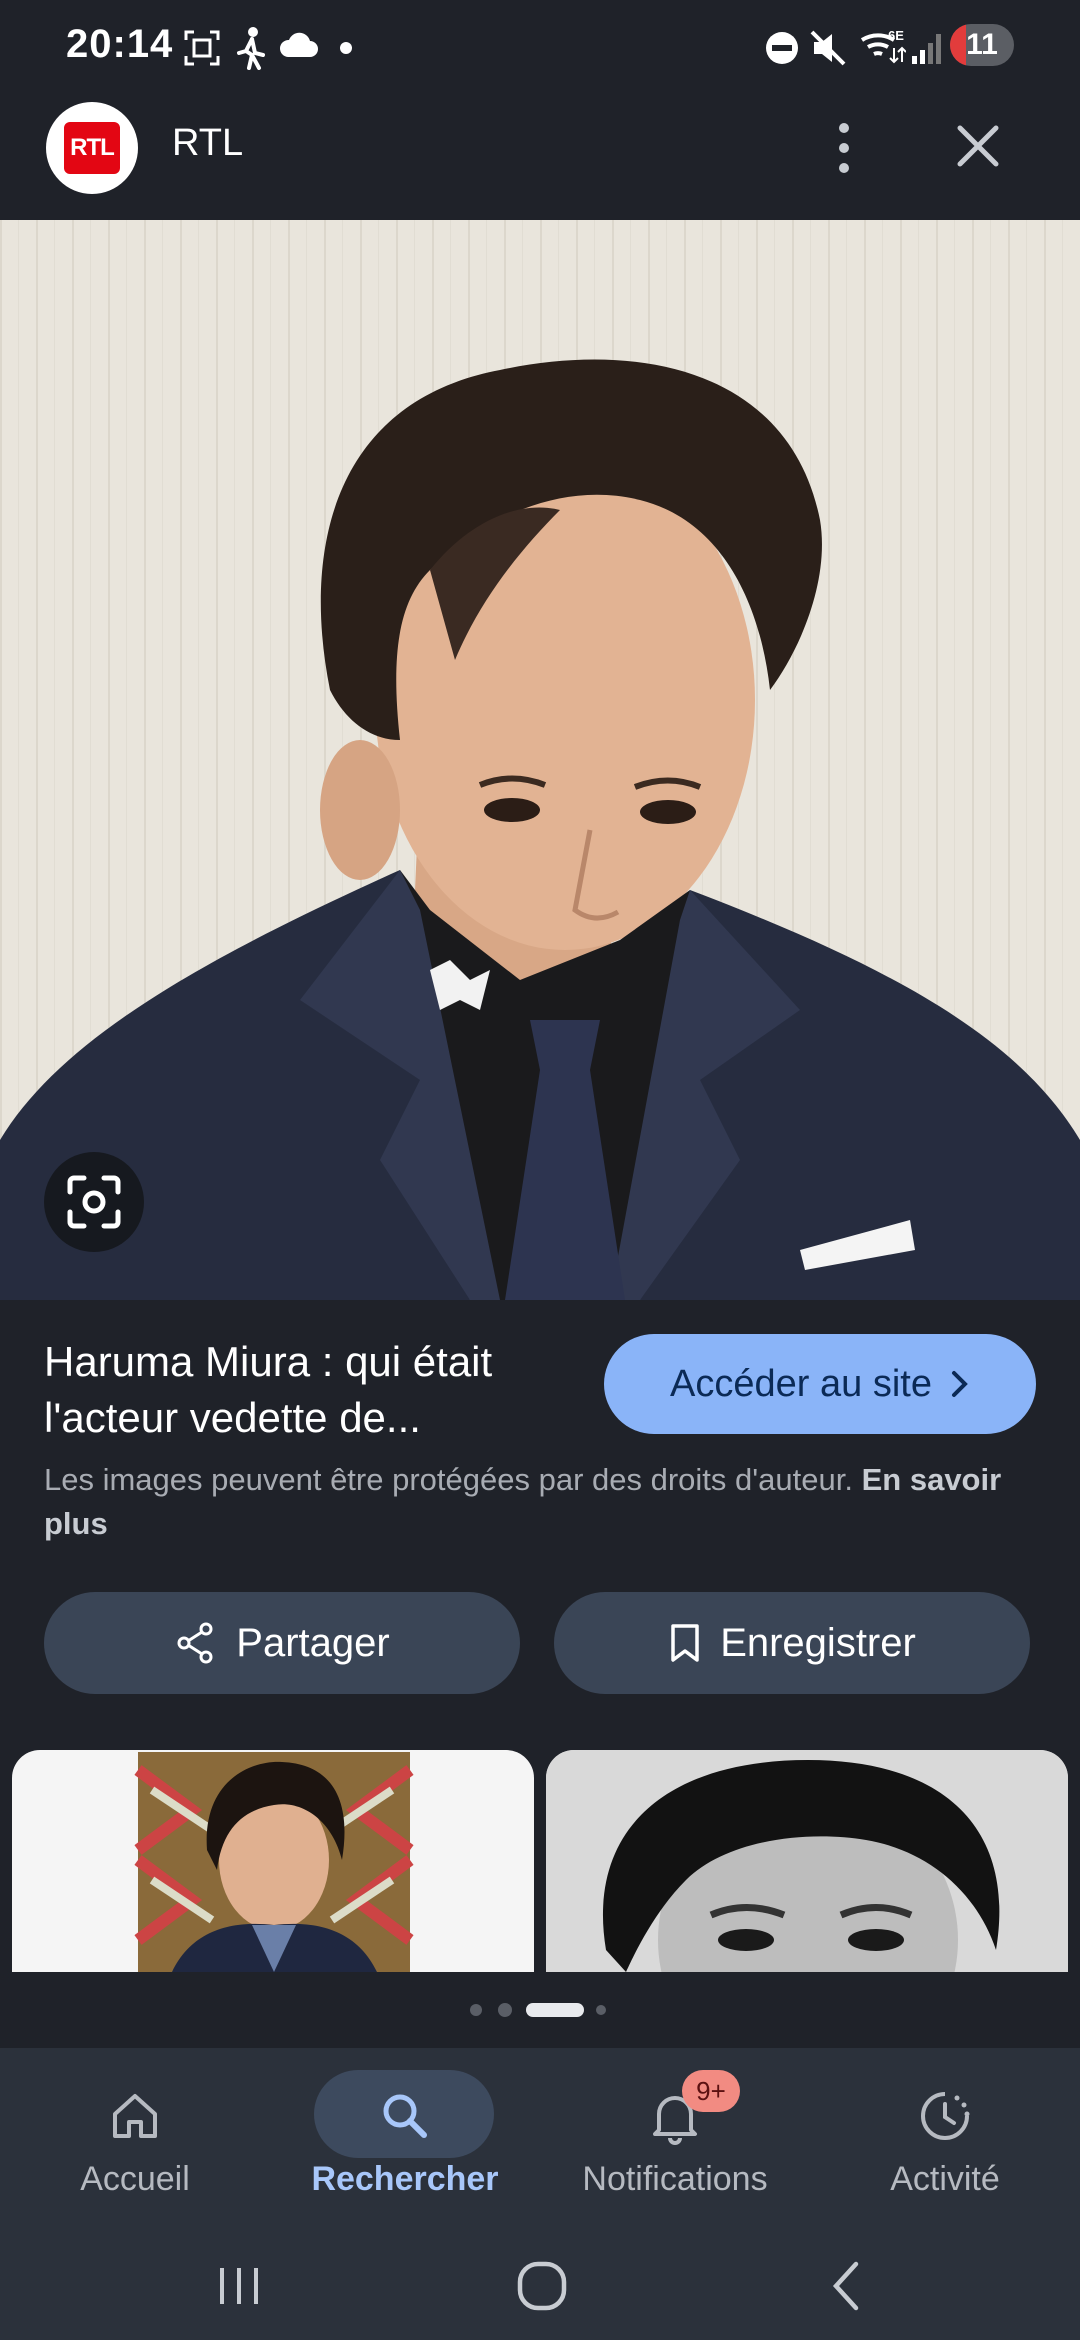 The height and width of the screenshot is (2340, 1080). Describe the element at coordinates (675, 2140) in the screenshot. I see `nav-notifications: 9+ Notifications` at that location.